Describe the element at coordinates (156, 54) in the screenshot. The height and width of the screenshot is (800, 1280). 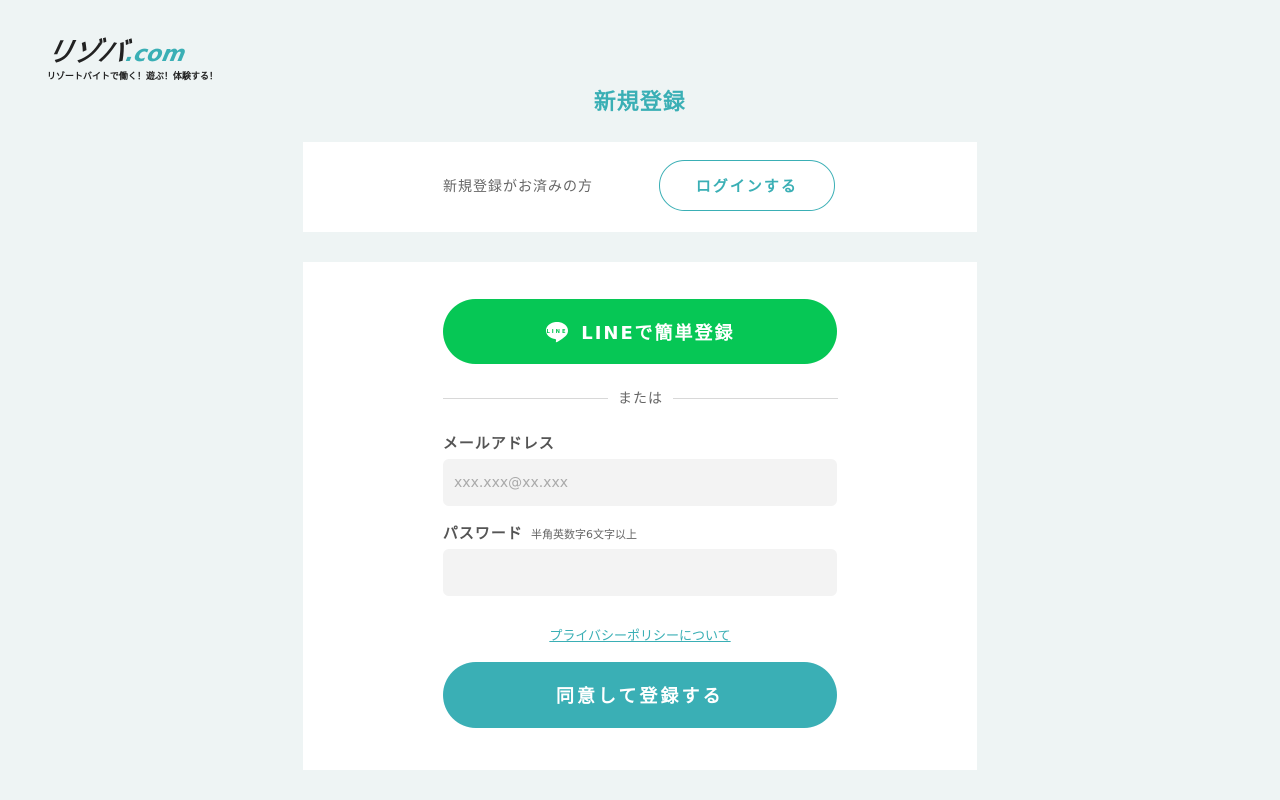
I see `logo-com-text: .com` at that location.